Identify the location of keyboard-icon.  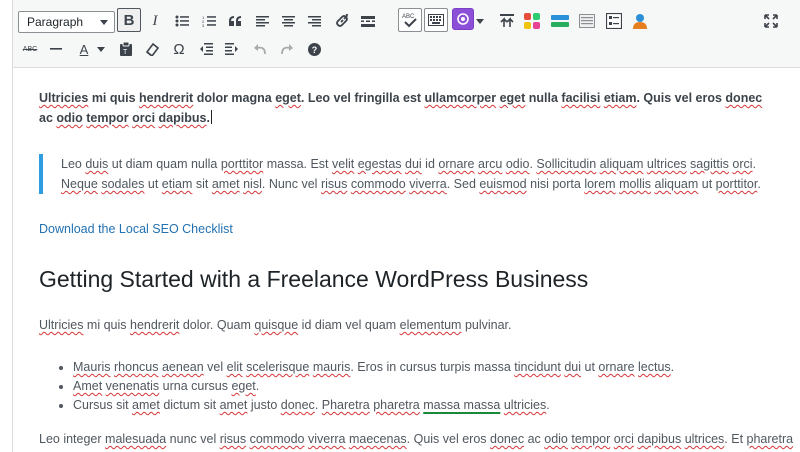
(436, 20).